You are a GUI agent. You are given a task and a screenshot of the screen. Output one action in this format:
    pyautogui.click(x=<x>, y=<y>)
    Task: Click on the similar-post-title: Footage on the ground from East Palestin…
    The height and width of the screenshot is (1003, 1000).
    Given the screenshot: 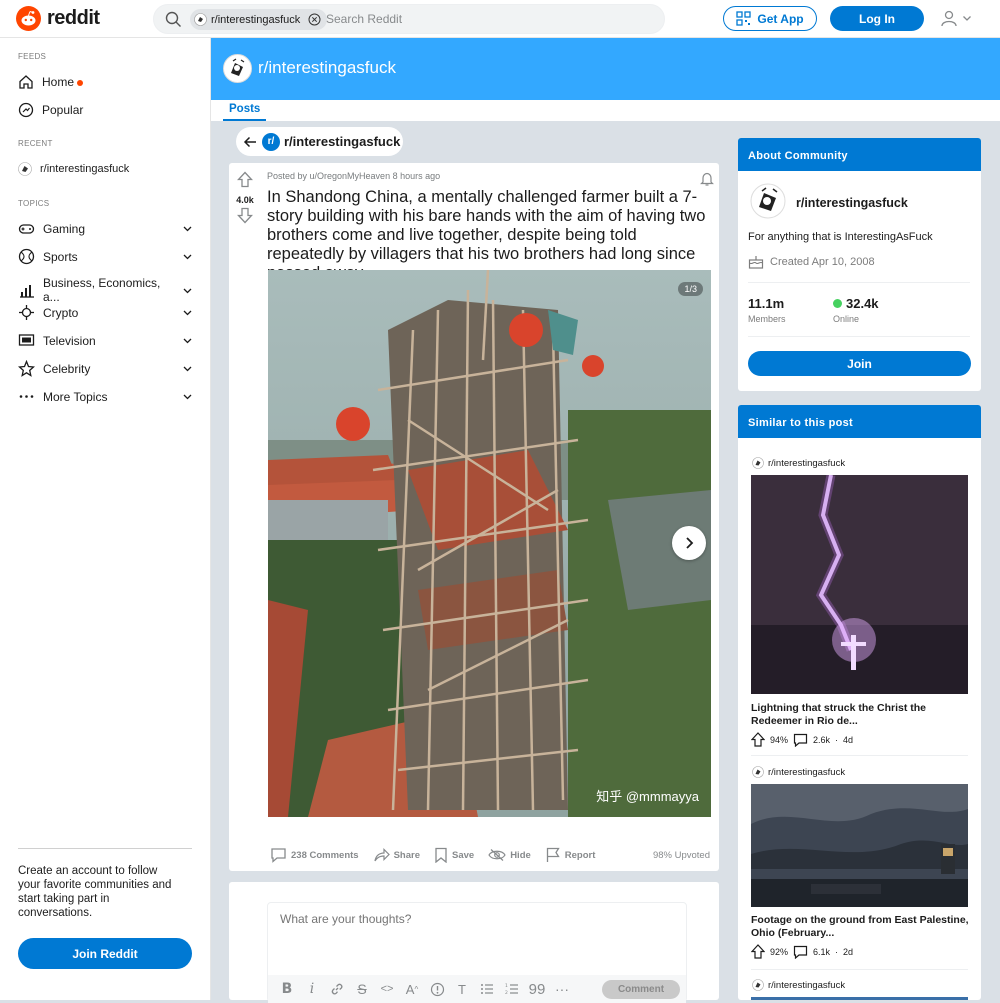 What is the action you would take?
    pyautogui.click(x=861, y=926)
    